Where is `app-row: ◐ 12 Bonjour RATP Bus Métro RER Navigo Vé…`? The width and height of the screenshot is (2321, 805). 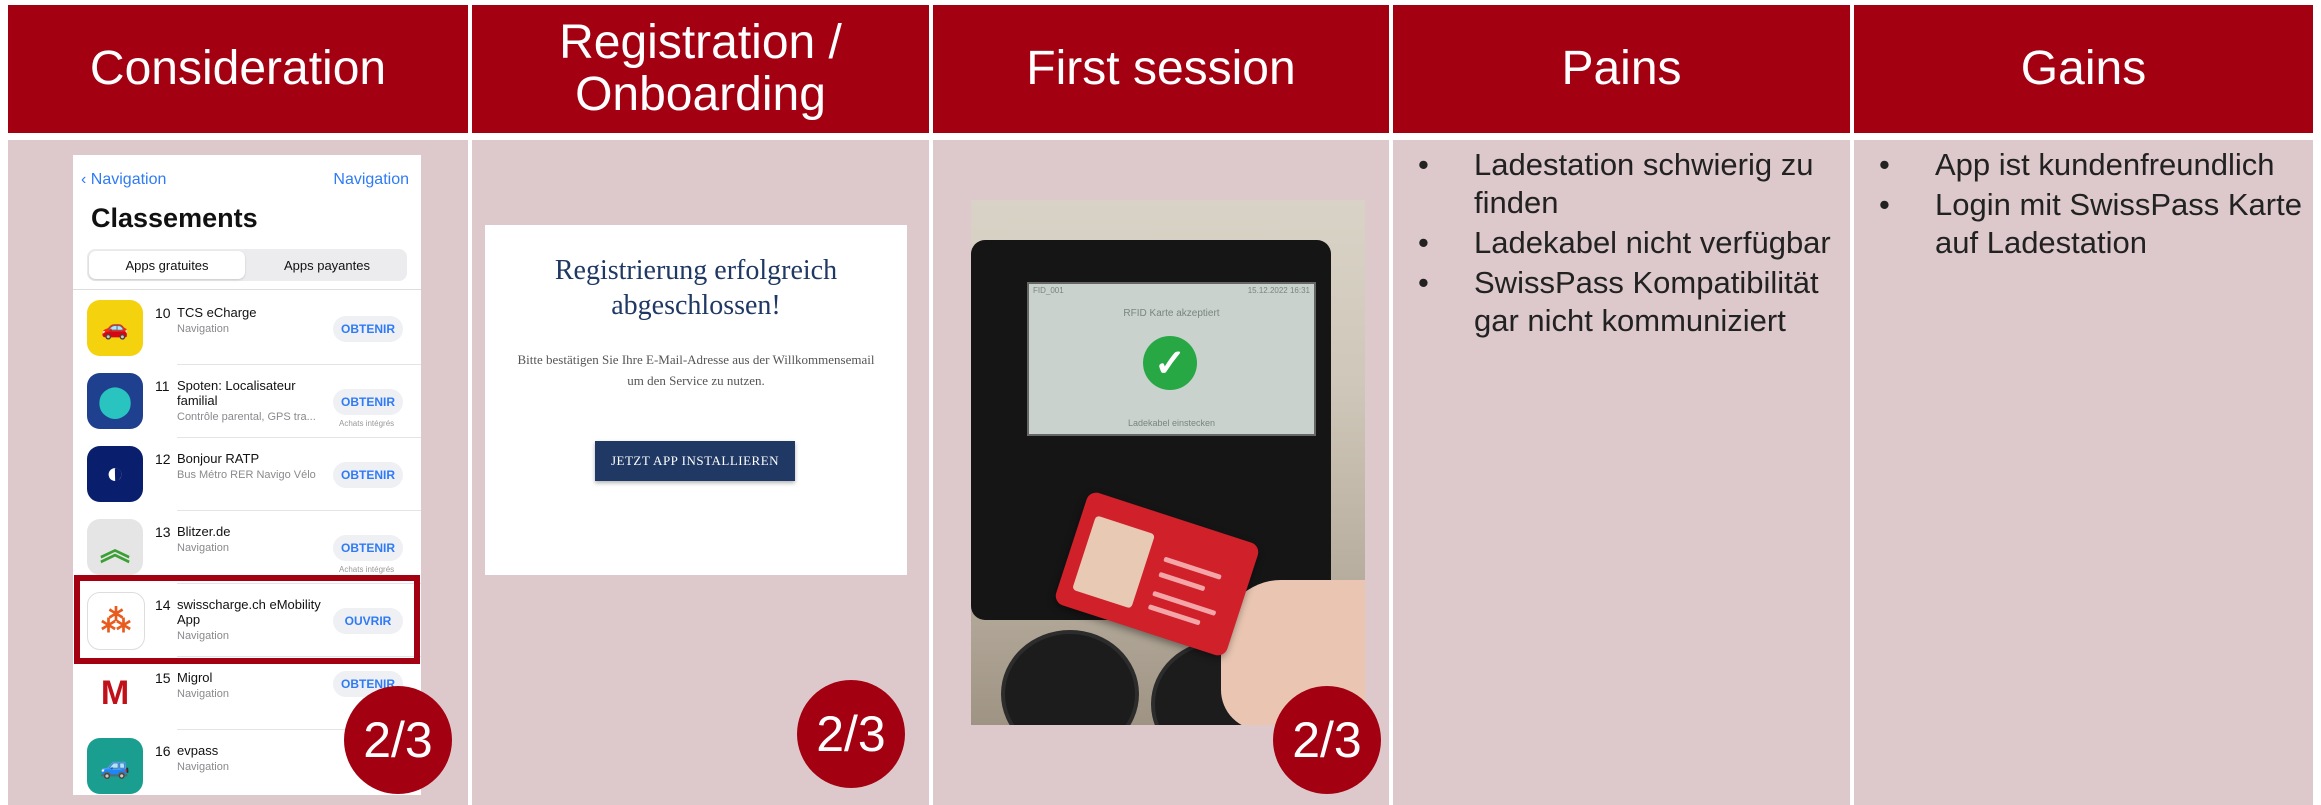
app-row: ◐ 12 Bonjour RATP Bus Métro RER Navigo Vé… is located at coordinates (247, 474).